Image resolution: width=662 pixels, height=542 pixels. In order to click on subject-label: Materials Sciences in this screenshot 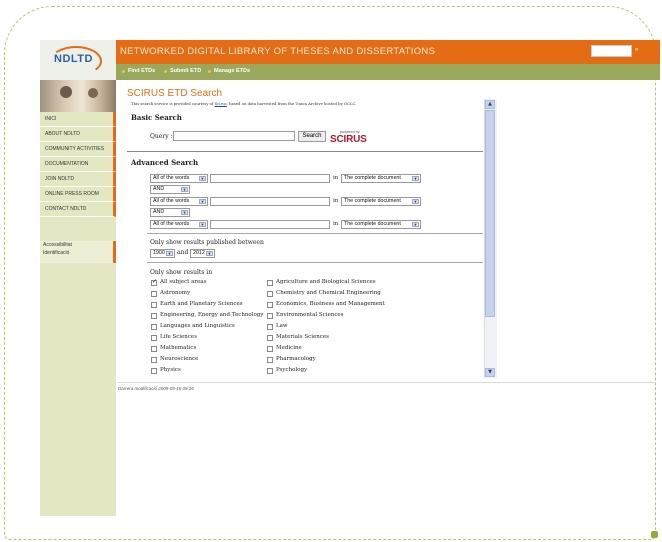, I will do `click(302, 337)`.